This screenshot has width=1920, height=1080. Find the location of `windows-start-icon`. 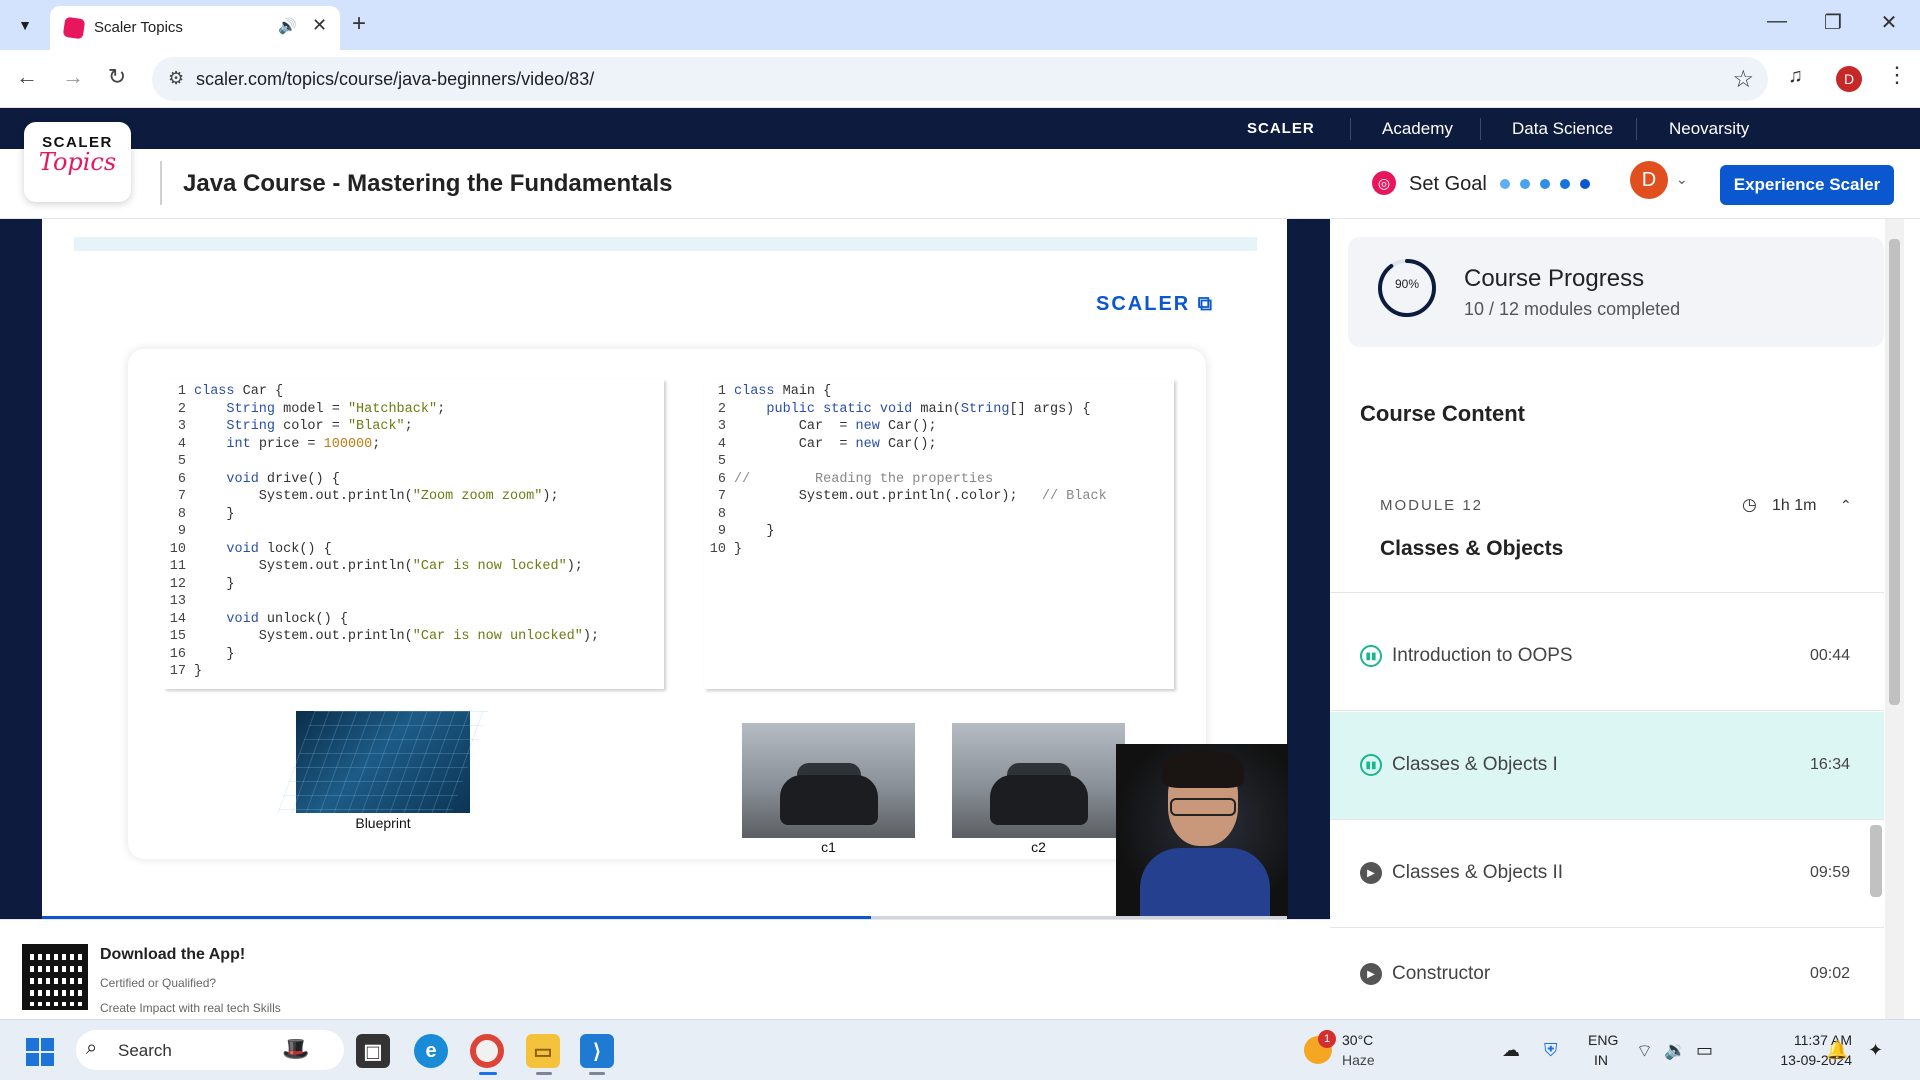

windows-start-icon is located at coordinates (40, 1052).